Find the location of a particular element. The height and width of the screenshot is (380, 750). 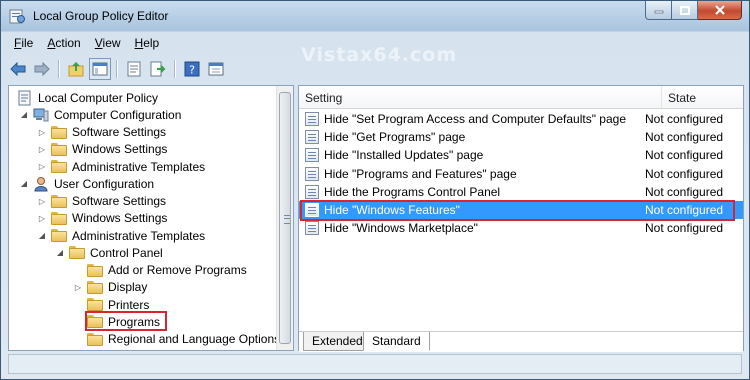

filter-icon is located at coordinates (216, 69).